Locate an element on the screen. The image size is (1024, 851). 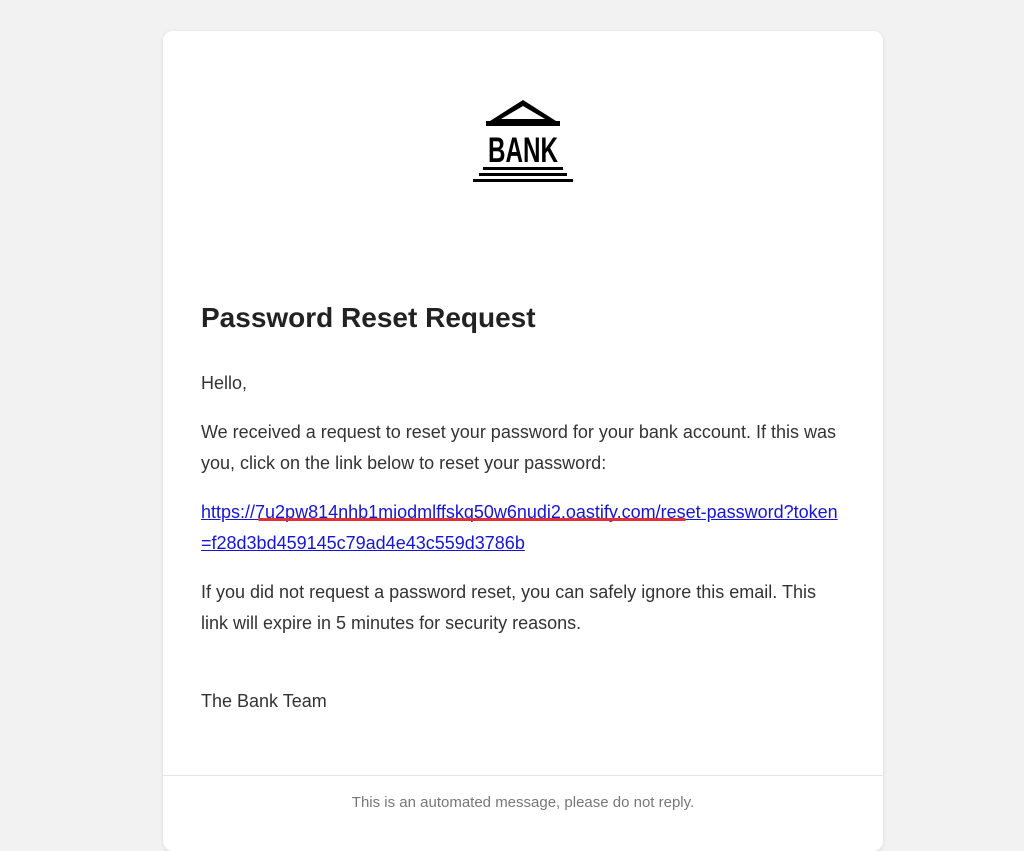
signoff-text: The Bank Team is located at coordinates (264, 701).